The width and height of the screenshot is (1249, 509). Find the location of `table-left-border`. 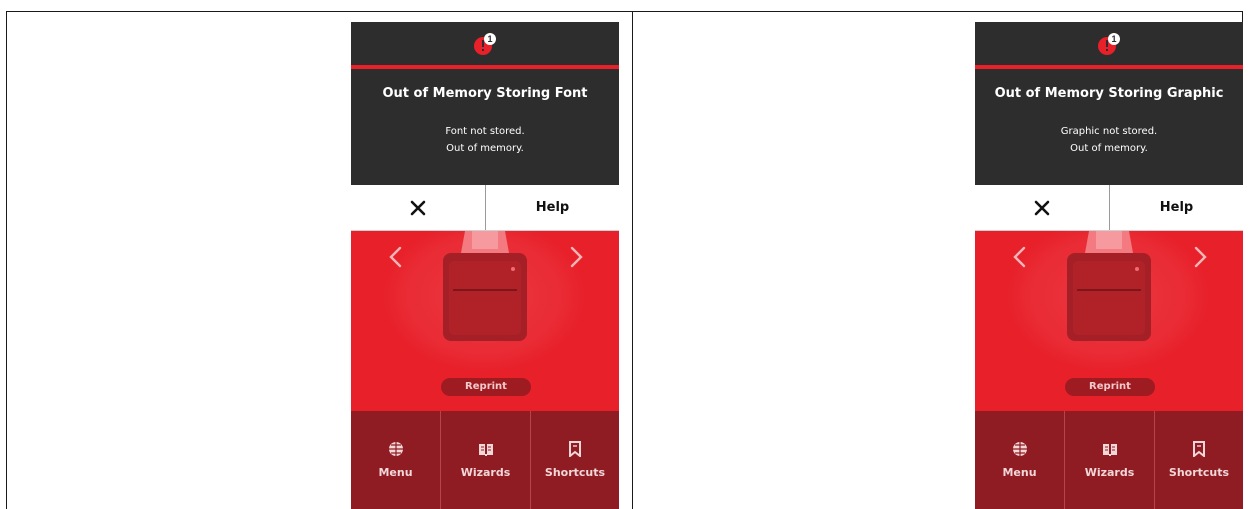

table-left-border is located at coordinates (6, 260).